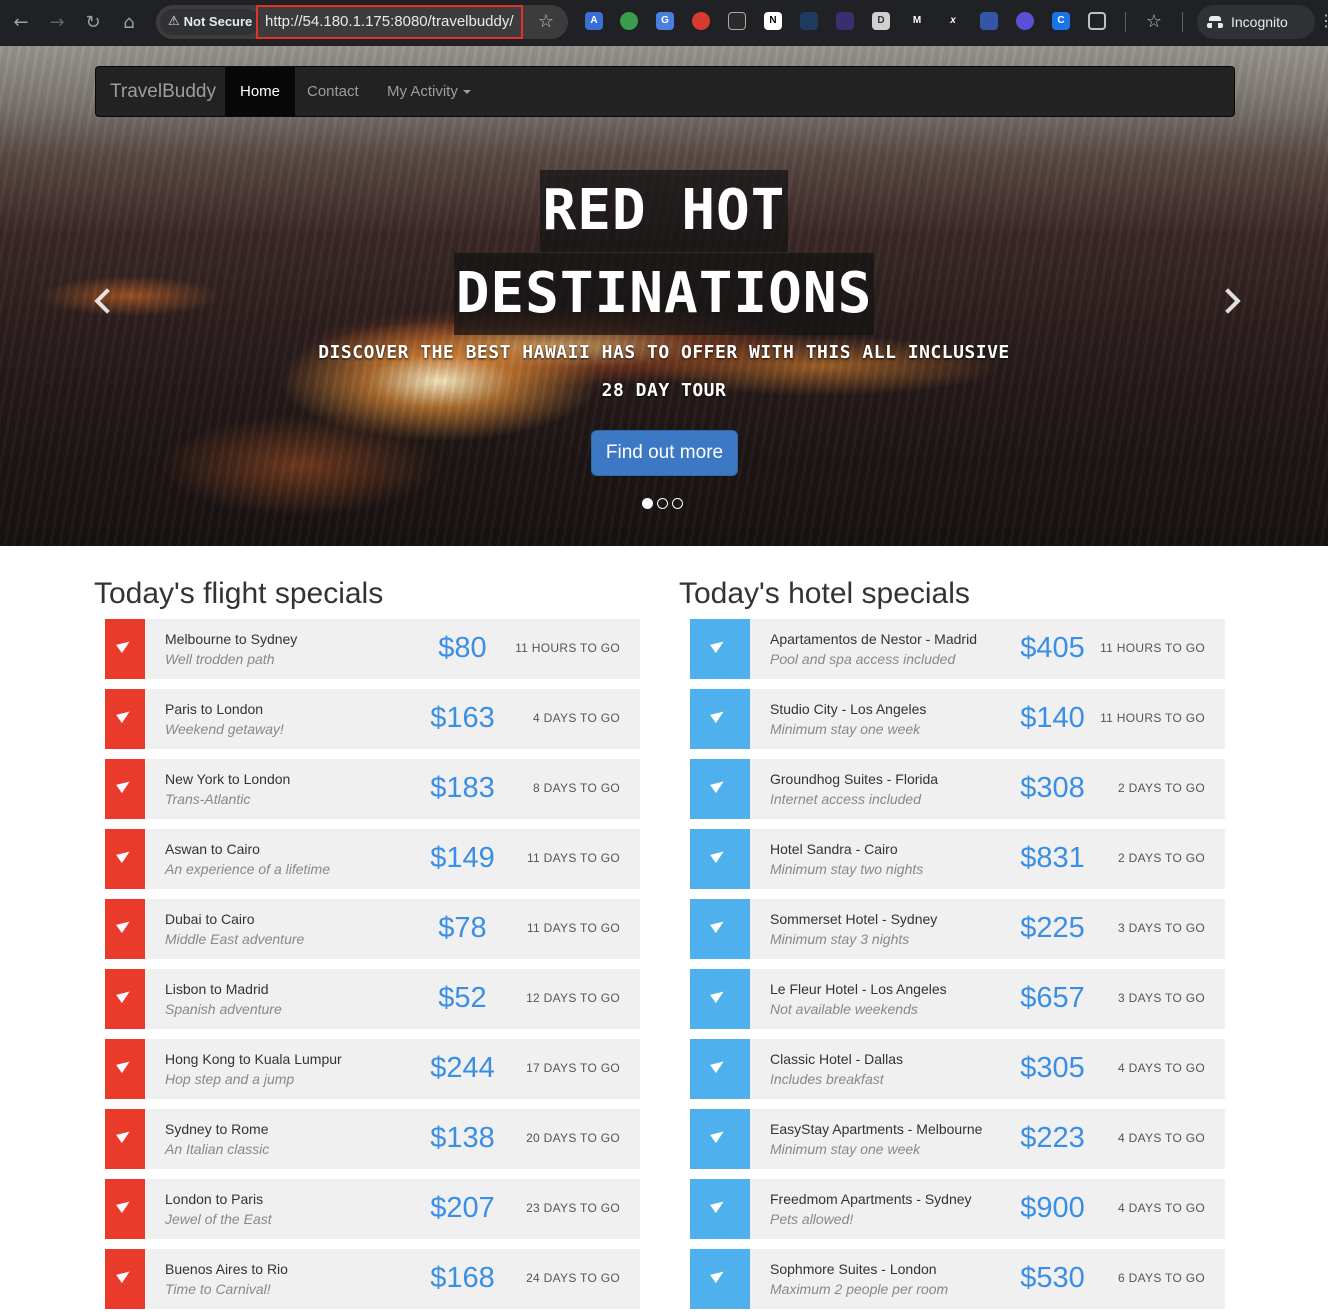 The width and height of the screenshot is (1328, 1314). What do you see at coordinates (664, 453) in the screenshot?
I see `find-out-more-button: Find out more` at bounding box center [664, 453].